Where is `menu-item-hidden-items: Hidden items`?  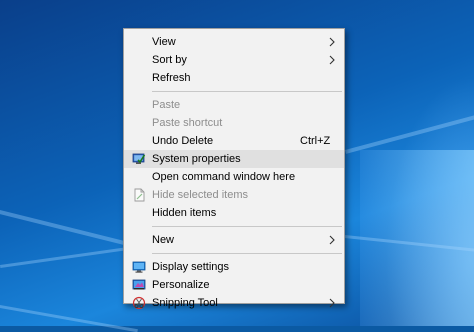
menu-item-hidden-items: Hidden items is located at coordinates (234, 213).